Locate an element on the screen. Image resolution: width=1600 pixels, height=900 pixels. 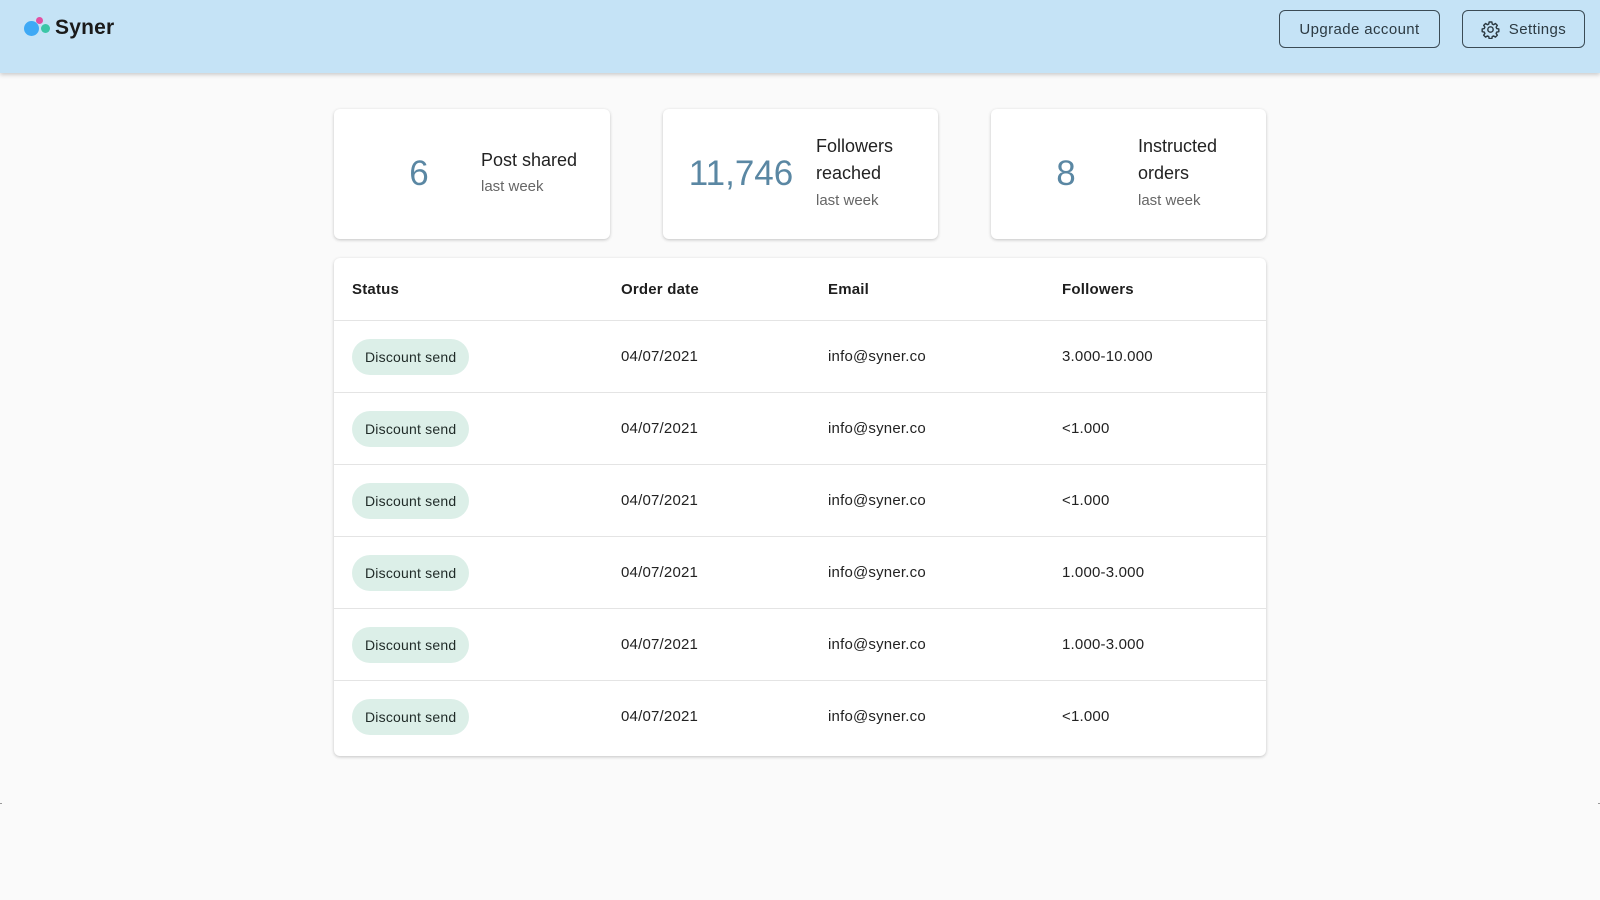
settings-button: Settings is located at coordinates (1523, 29).